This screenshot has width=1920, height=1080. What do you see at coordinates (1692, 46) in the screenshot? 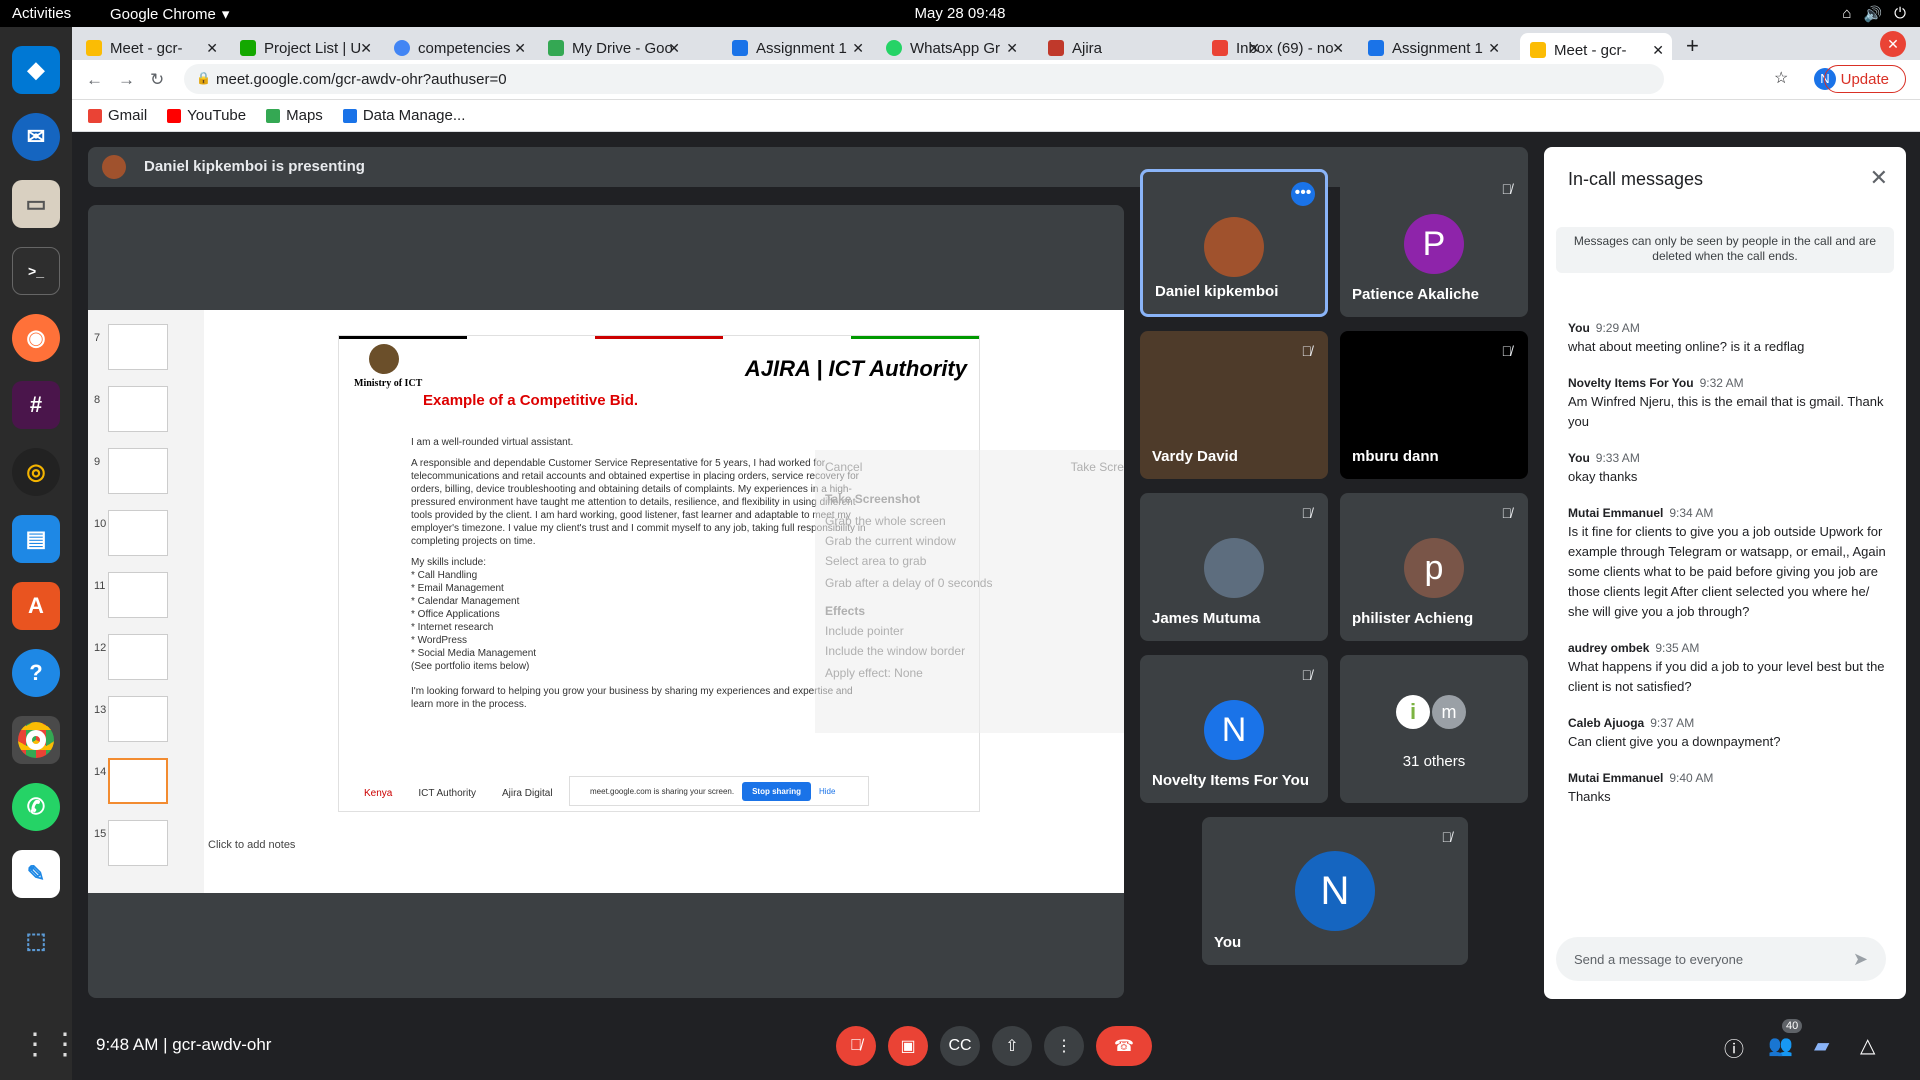
I see `new-tab-icon: +` at bounding box center [1692, 46].